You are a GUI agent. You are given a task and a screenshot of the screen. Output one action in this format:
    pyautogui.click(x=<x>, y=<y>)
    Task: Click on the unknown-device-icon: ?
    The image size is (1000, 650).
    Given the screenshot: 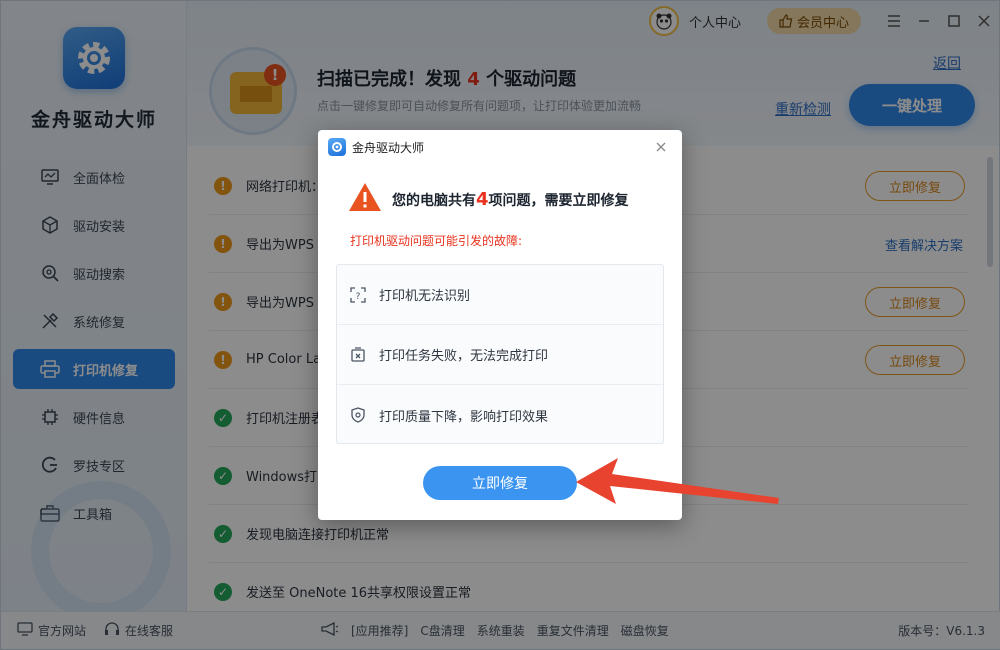 What is the action you would take?
    pyautogui.click(x=358, y=295)
    